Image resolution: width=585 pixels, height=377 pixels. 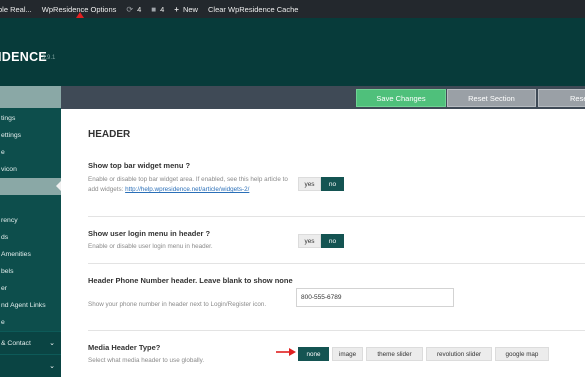 I want to click on admin-bar-new: + New, so click(x=186, y=9).